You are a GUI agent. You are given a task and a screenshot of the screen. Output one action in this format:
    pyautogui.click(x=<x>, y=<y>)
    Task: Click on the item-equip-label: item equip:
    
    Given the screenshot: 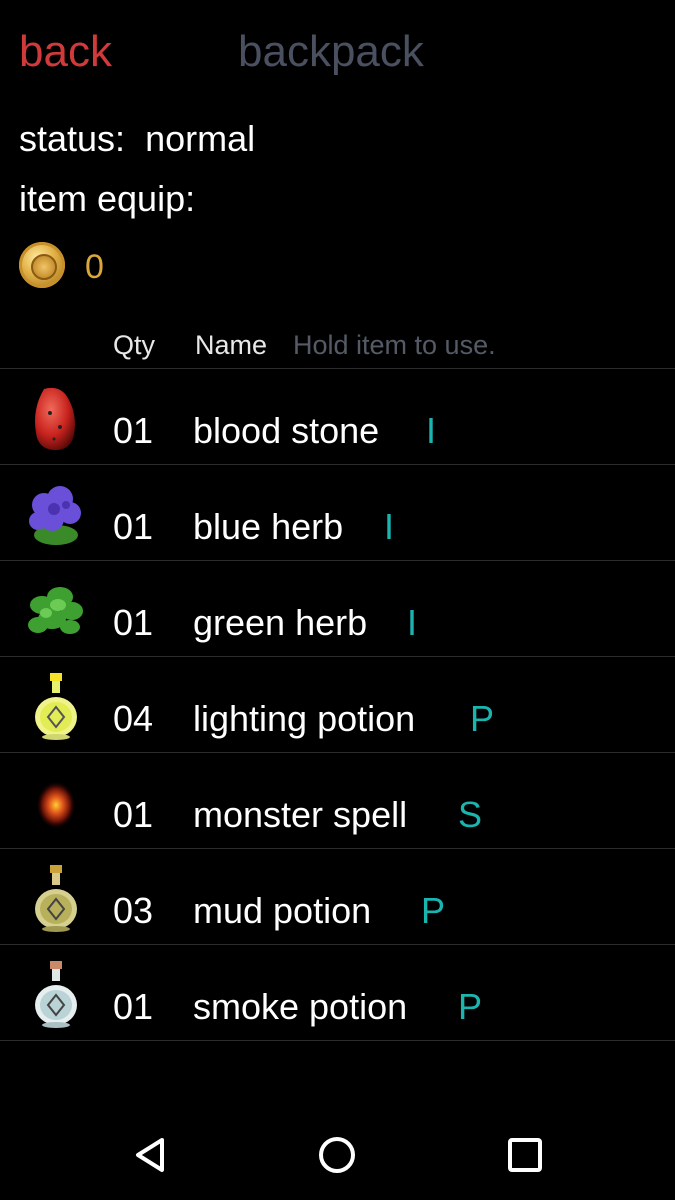 What is the action you would take?
    pyautogui.click(x=107, y=198)
    